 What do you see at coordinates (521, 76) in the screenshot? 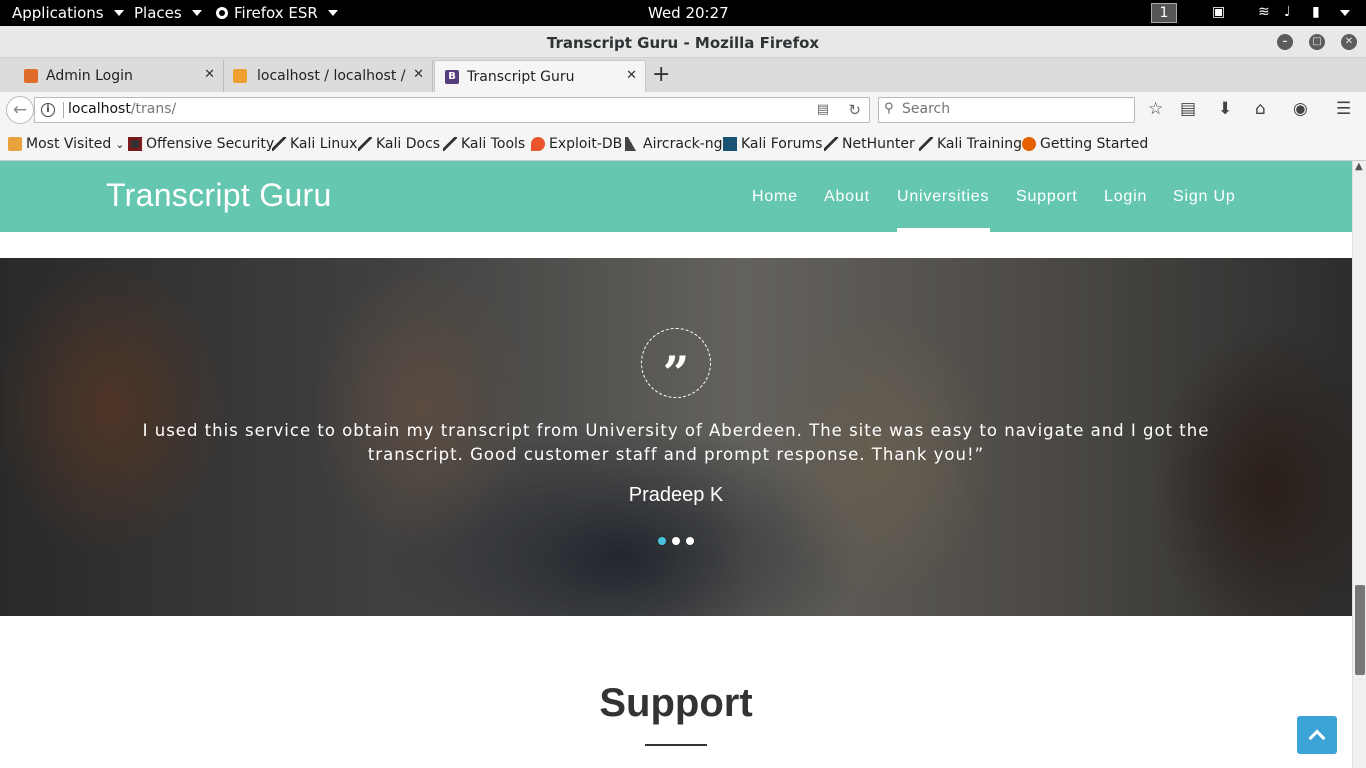
I see `tab-label: Transcript Guru` at bounding box center [521, 76].